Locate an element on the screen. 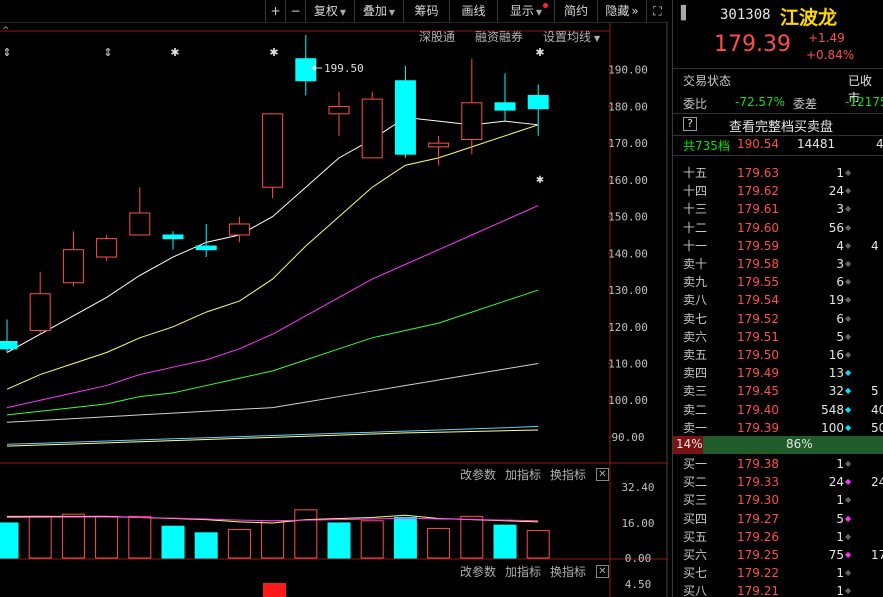 The height and width of the screenshot is (597, 883). sell-row: 卖六 179.51 5 ◆ is located at coordinates (778, 337).